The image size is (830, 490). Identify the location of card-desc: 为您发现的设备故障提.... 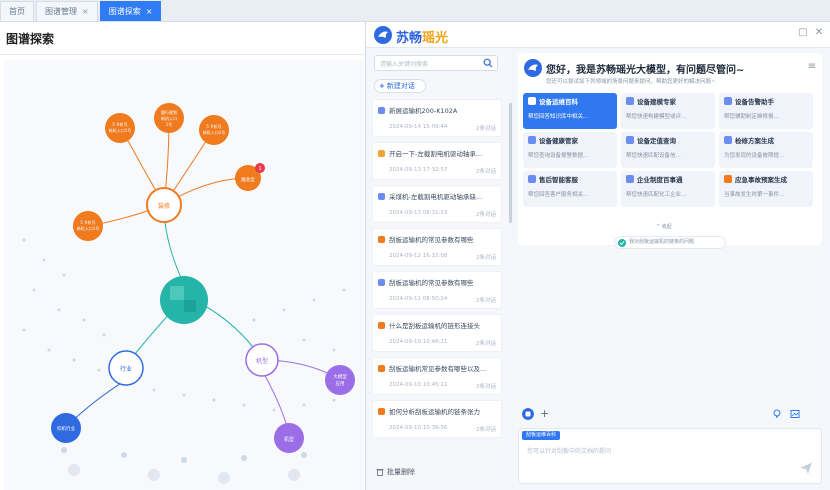
(754, 156).